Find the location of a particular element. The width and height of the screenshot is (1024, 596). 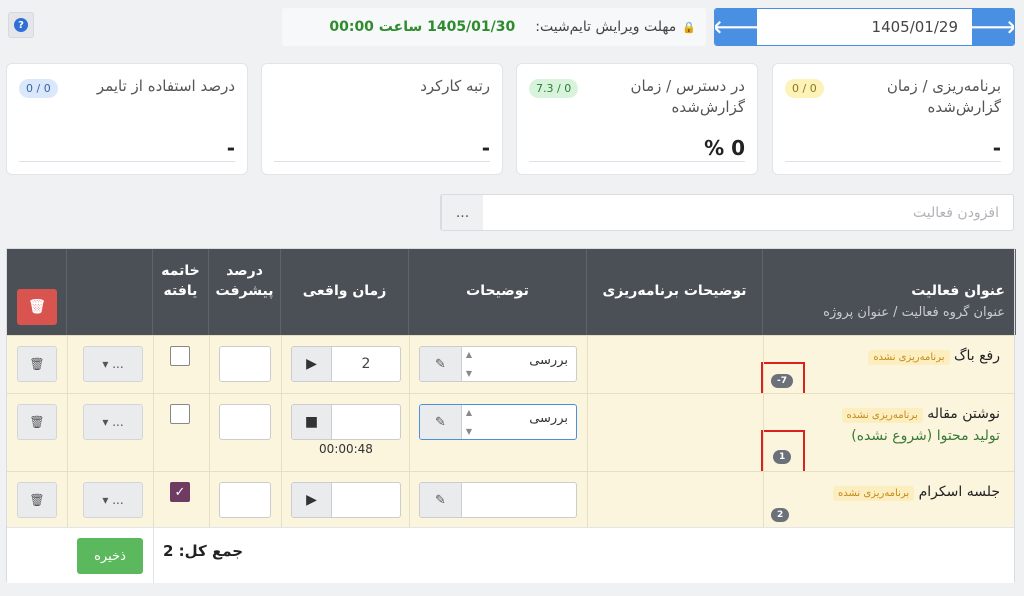

add-activity-input: افزودن فعالیت is located at coordinates (748, 212).